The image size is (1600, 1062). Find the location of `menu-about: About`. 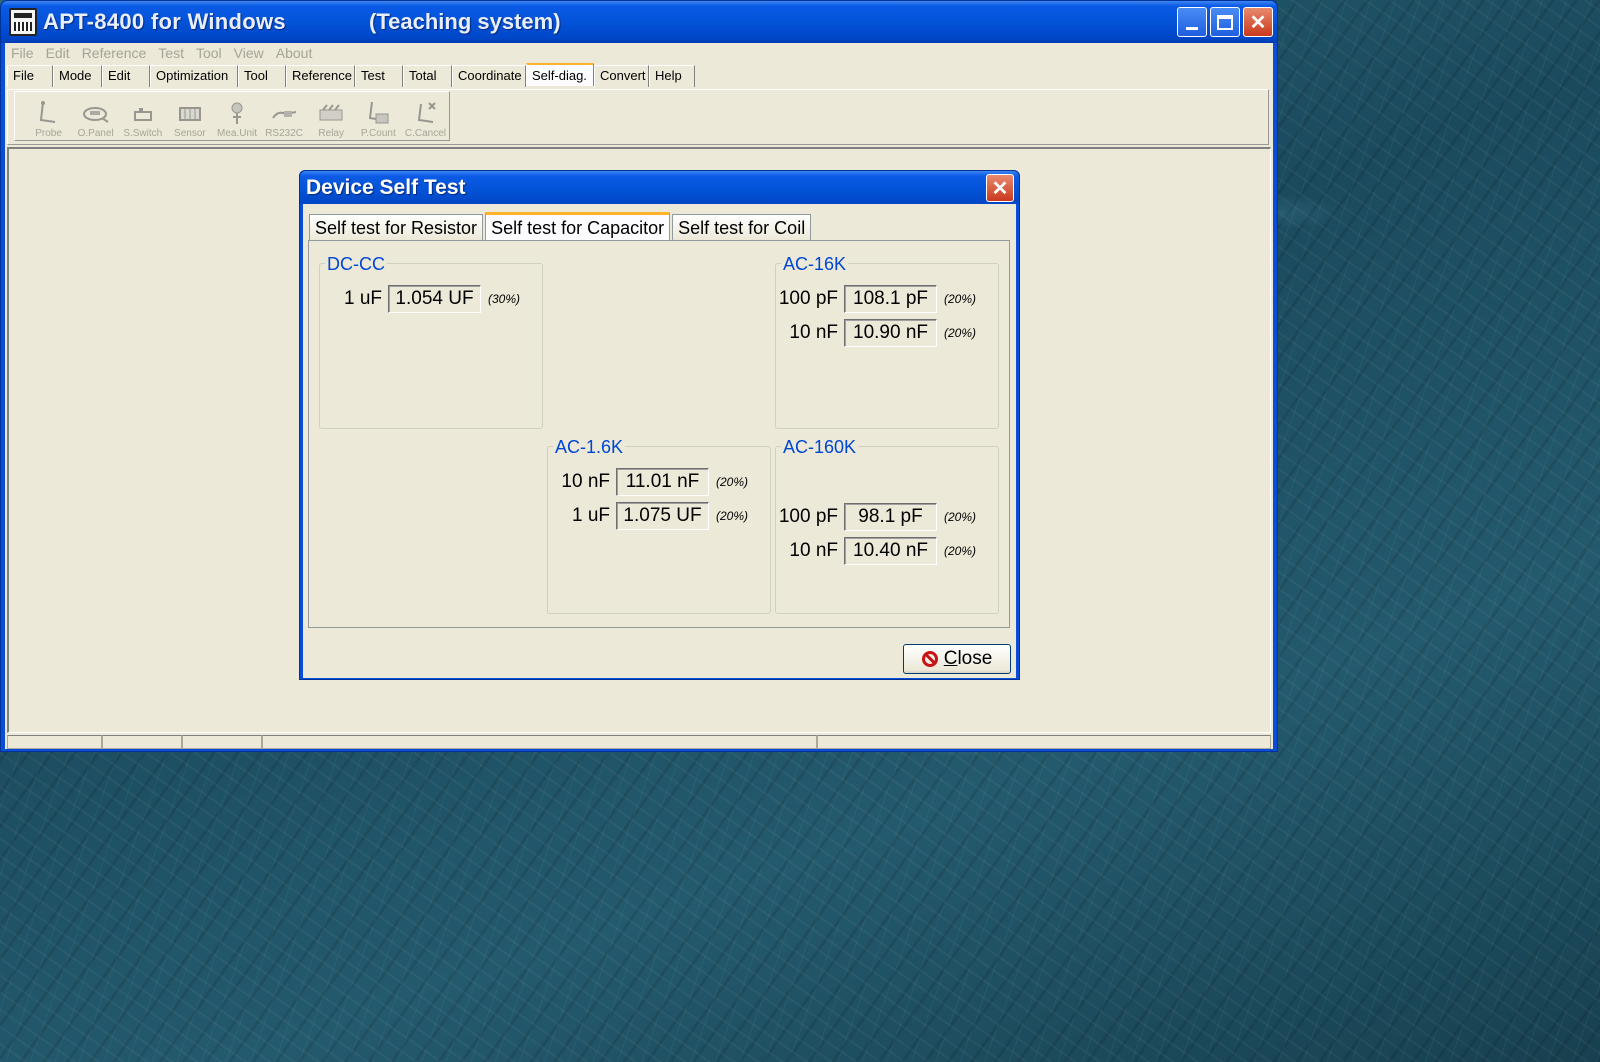

menu-about: About is located at coordinates (294, 53).